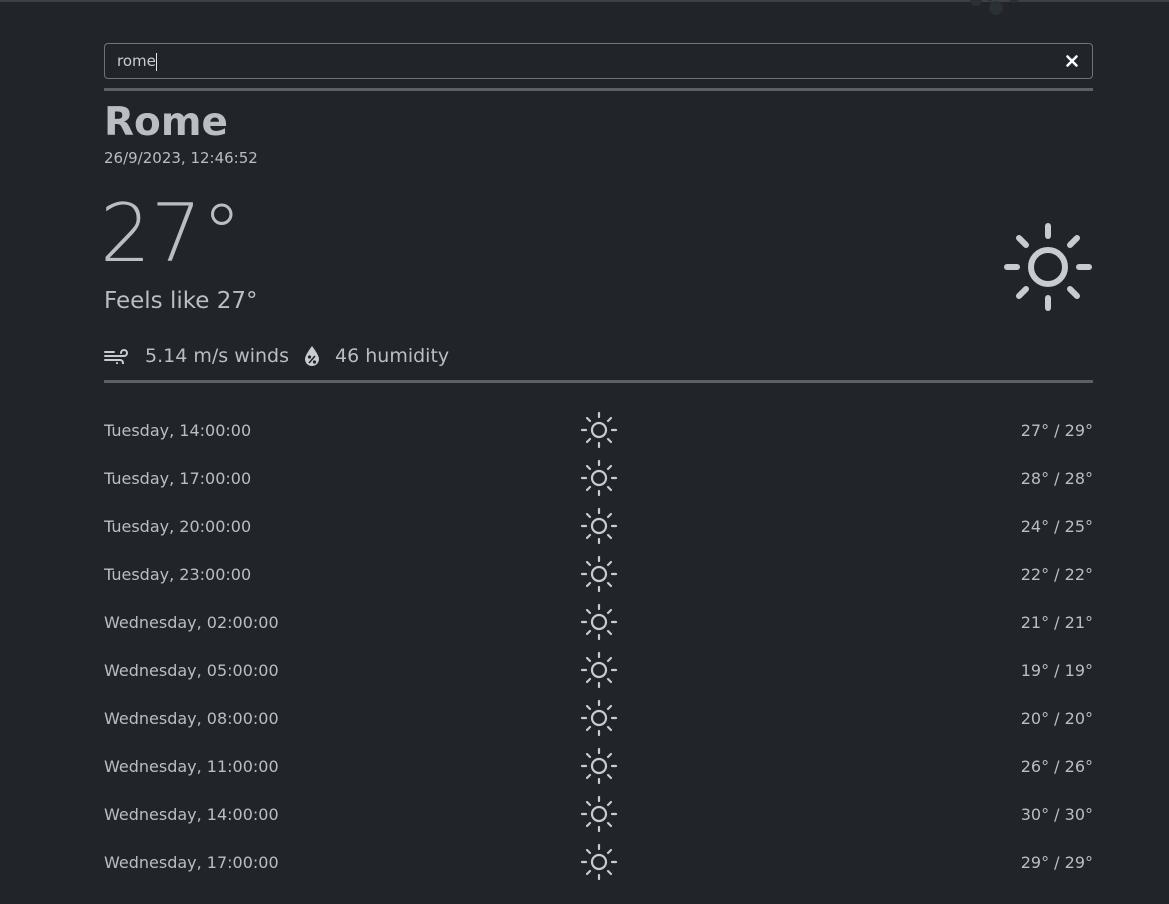 Image resolution: width=1169 pixels, height=904 pixels. What do you see at coordinates (1056, 718) in the screenshot?
I see `forecast-temps: 20° / 20°` at bounding box center [1056, 718].